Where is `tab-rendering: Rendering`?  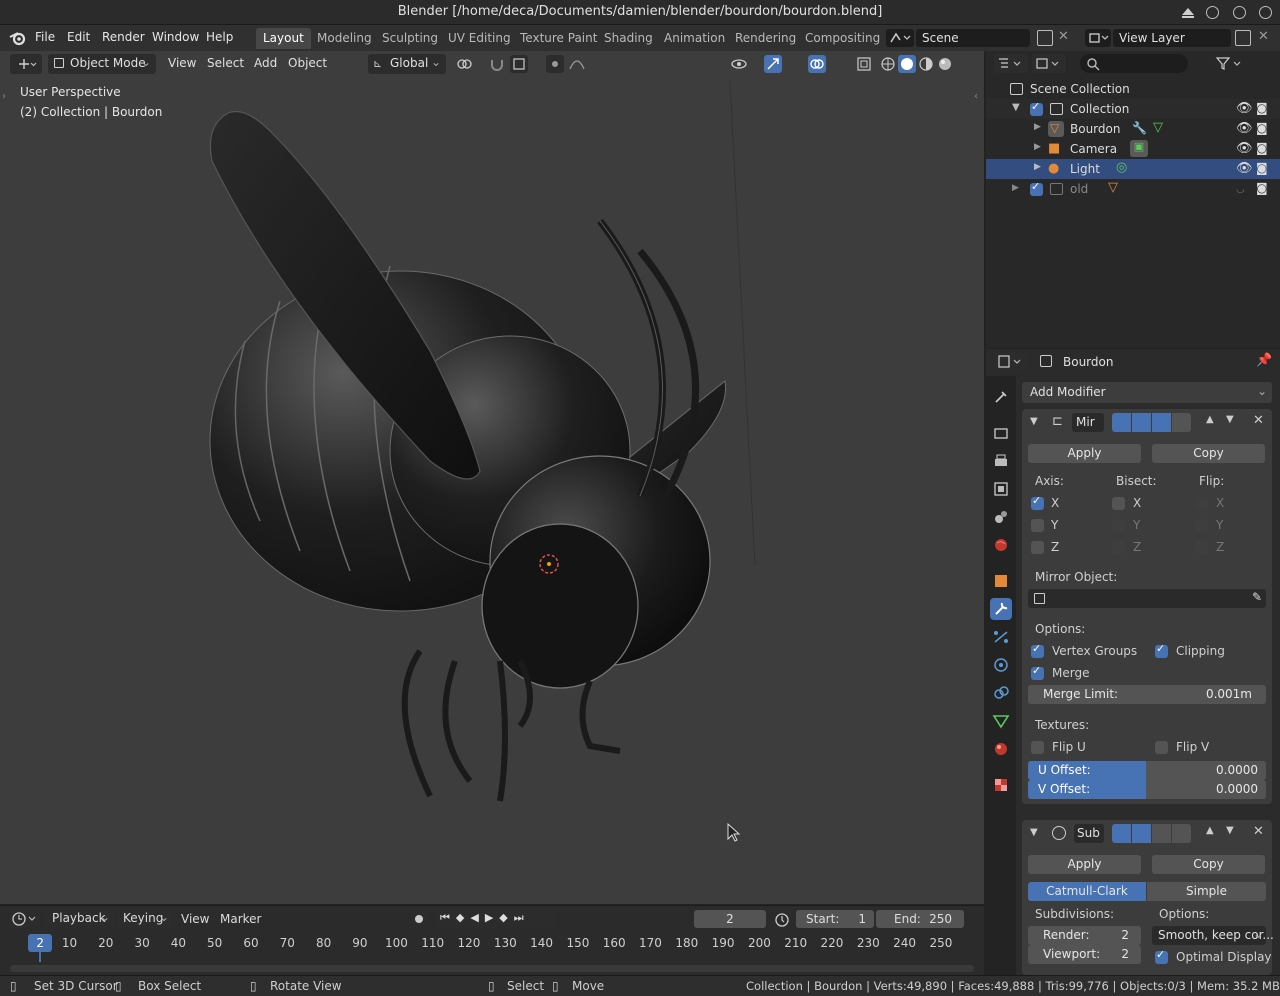
tab-rendering: Rendering is located at coordinates (765, 38).